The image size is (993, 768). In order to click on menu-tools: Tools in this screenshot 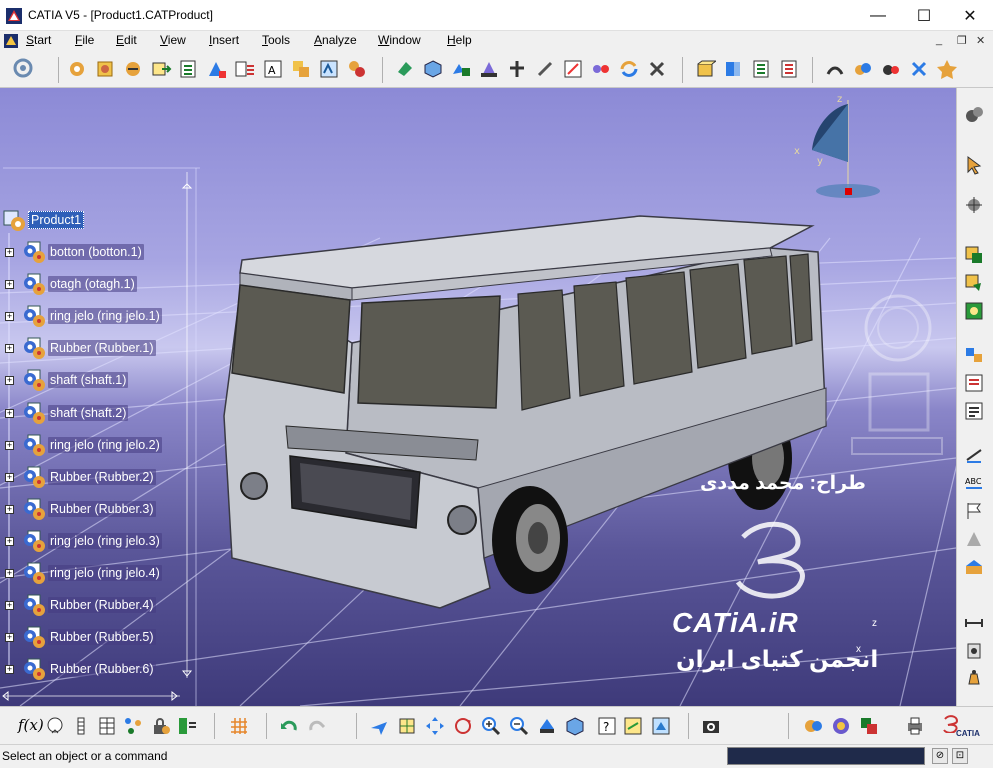, I will do `click(276, 40)`.